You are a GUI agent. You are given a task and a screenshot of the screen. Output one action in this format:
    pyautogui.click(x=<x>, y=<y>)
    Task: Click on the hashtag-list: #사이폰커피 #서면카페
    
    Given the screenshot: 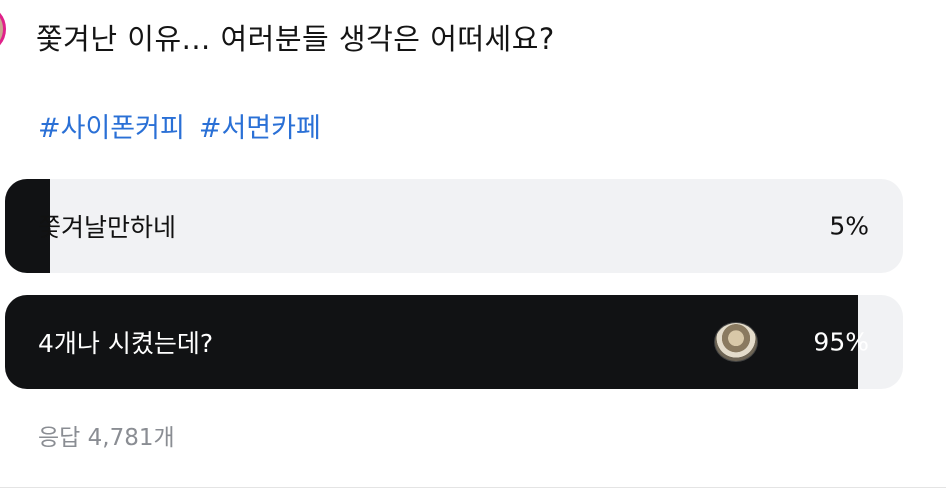 What is the action you would take?
    pyautogui.click(x=186, y=125)
    